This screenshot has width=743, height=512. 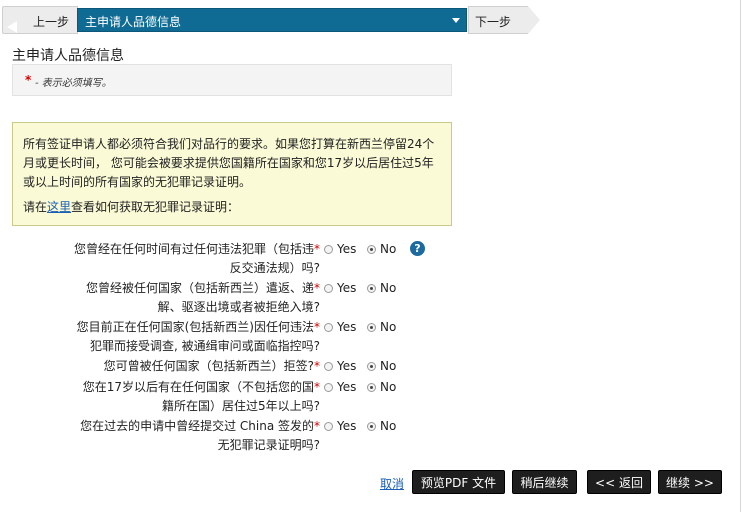 What do you see at coordinates (205, 346) in the screenshot?
I see `question-text-line2: 犯罪而接受调查, 被通缉审问或面临指控吗?` at bounding box center [205, 346].